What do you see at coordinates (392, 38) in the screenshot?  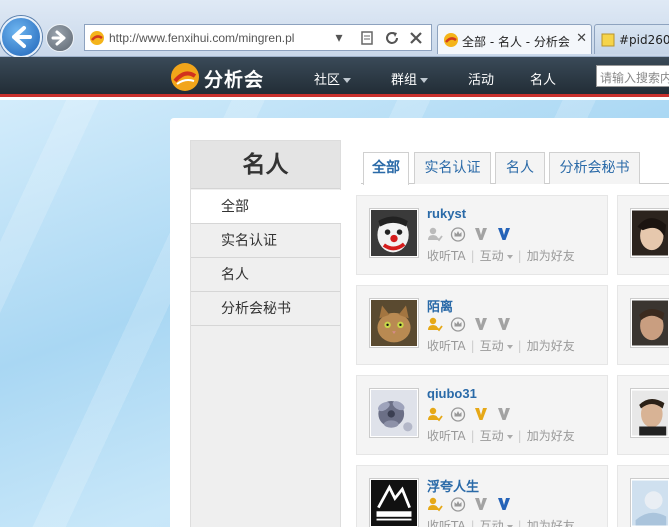 I see `refresh-icon` at bounding box center [392, 38].